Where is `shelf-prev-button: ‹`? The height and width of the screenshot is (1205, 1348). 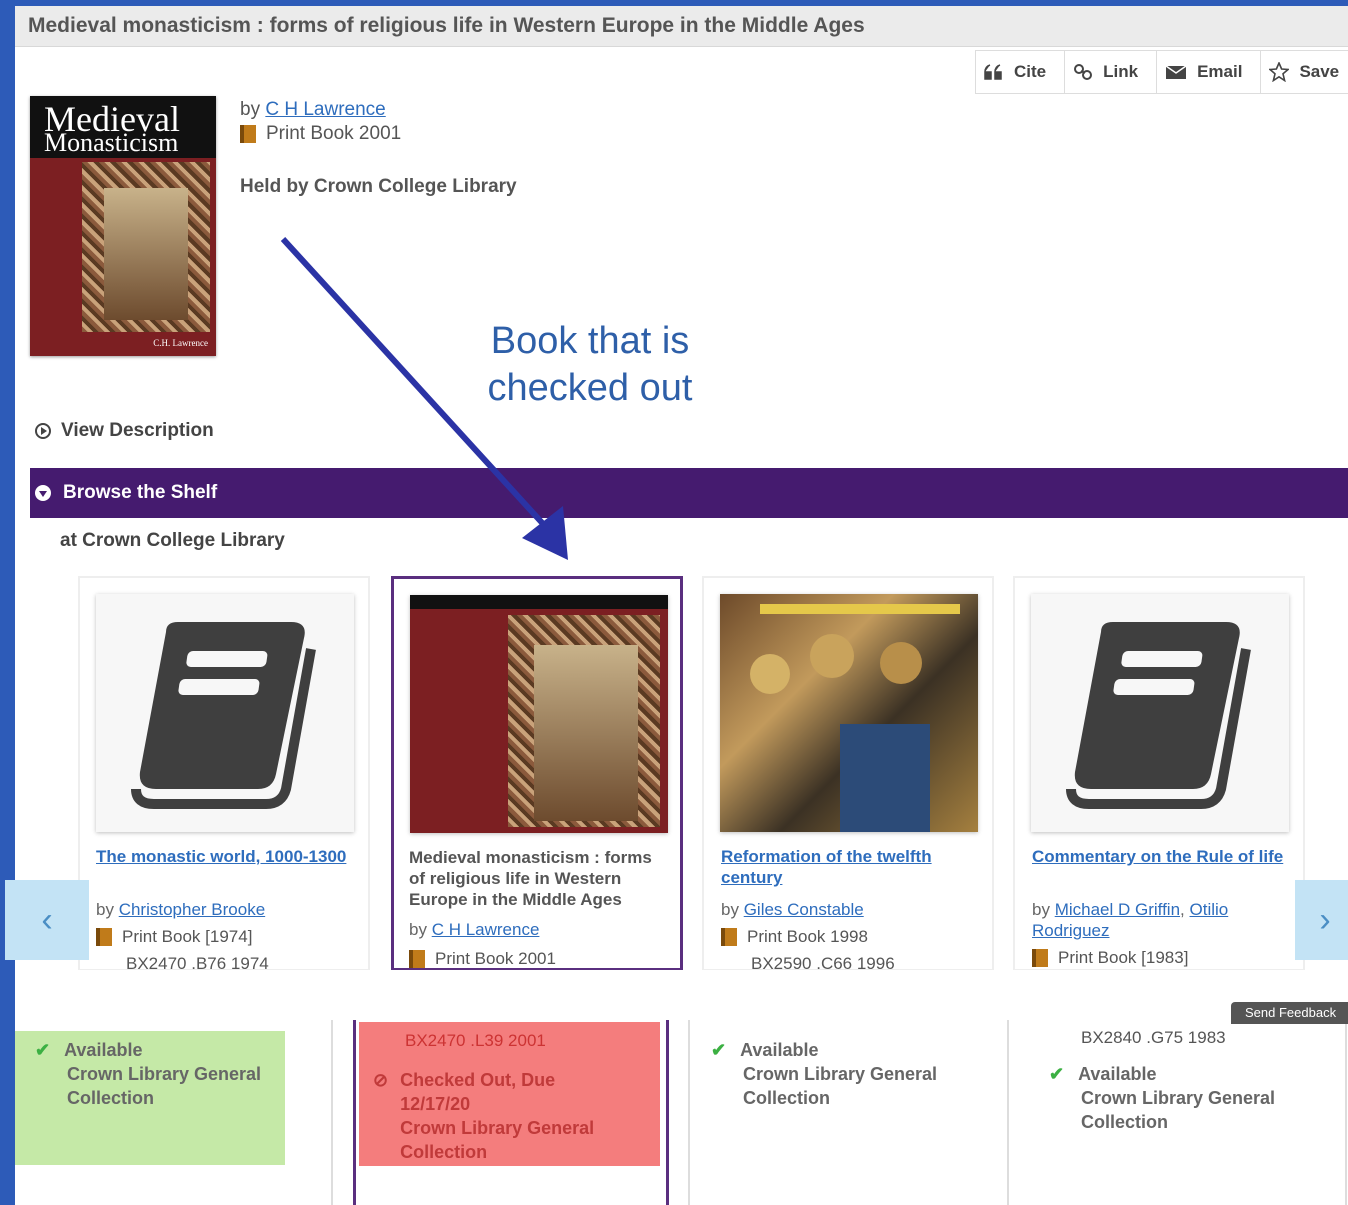 shelf-prev-button: ‹ is located at coordinates (47, 920).